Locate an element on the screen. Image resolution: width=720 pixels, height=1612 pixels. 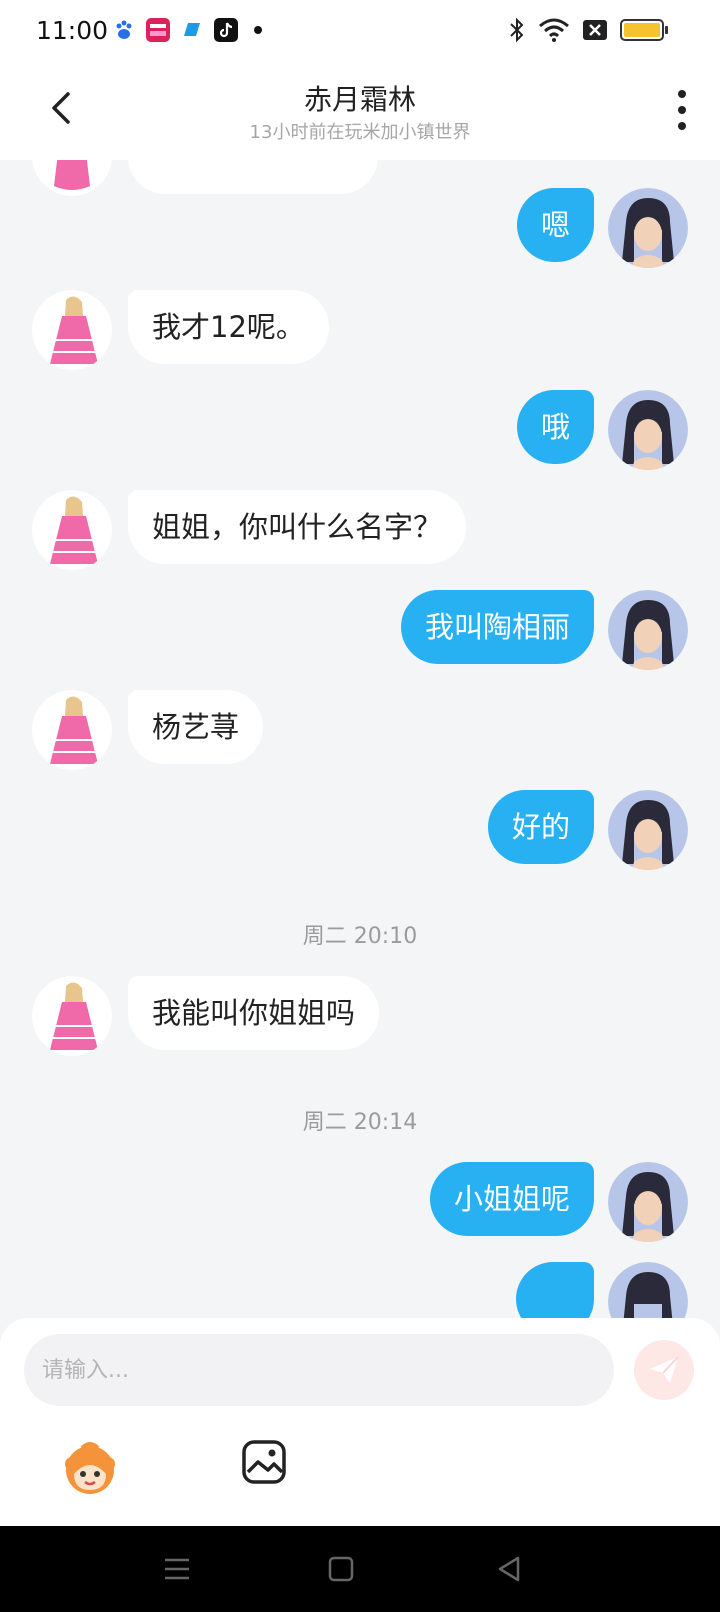
outgoing-message-bubble: 我叫陶相丽 is located at coordinates (497, 627).